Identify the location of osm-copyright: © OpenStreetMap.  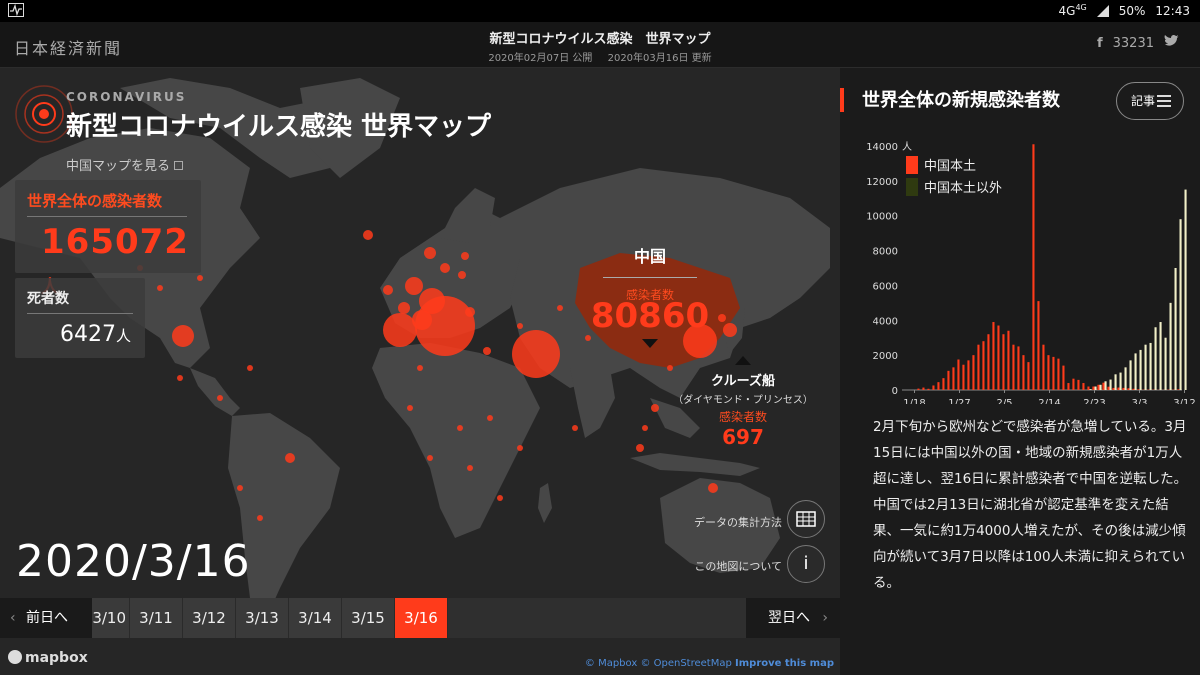
(685, 663).